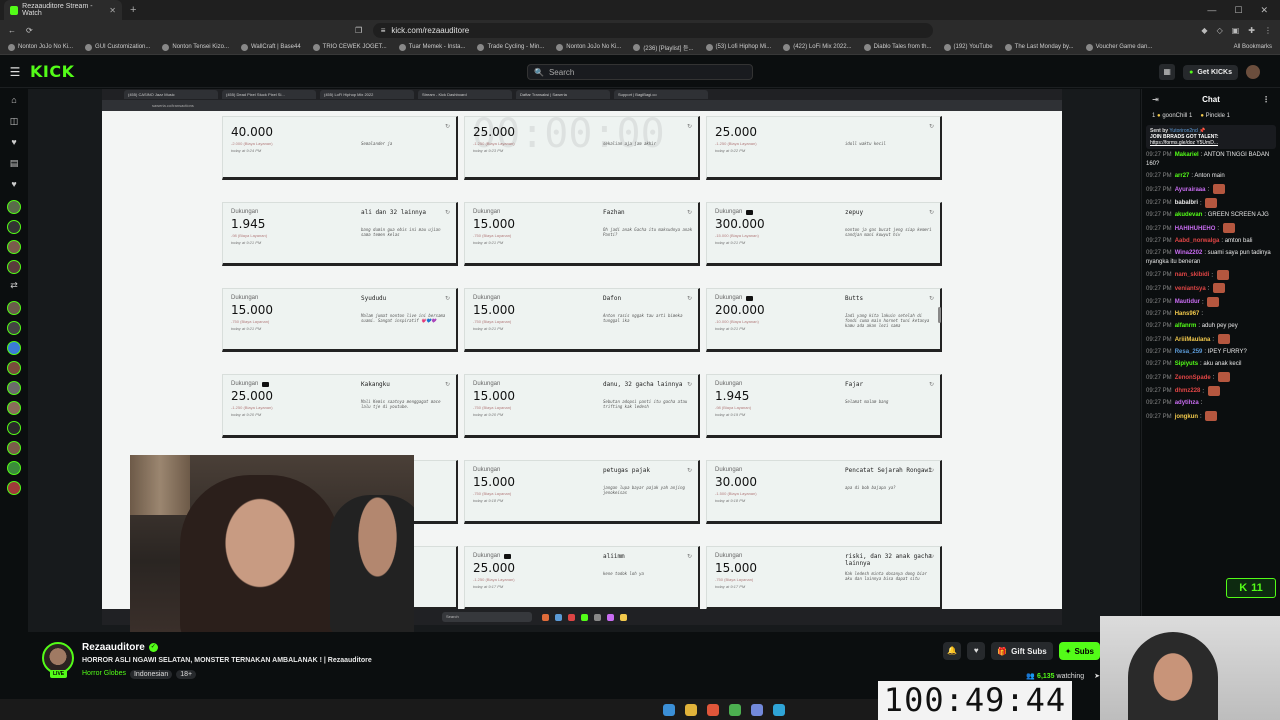  I want to click on browser-tab-active: Rezaauditore Stream - Watch ✕, so click(63, 10).